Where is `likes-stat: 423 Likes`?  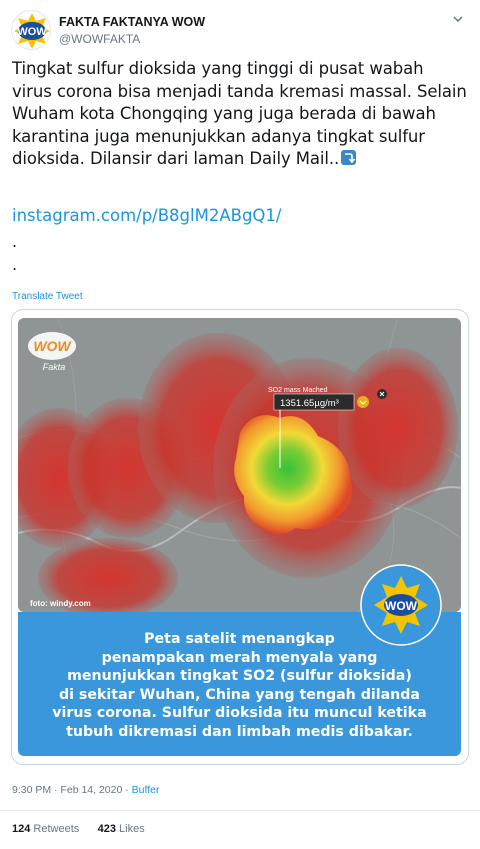 likes-stat: 423 Likes is located at coordinates (121, 829).